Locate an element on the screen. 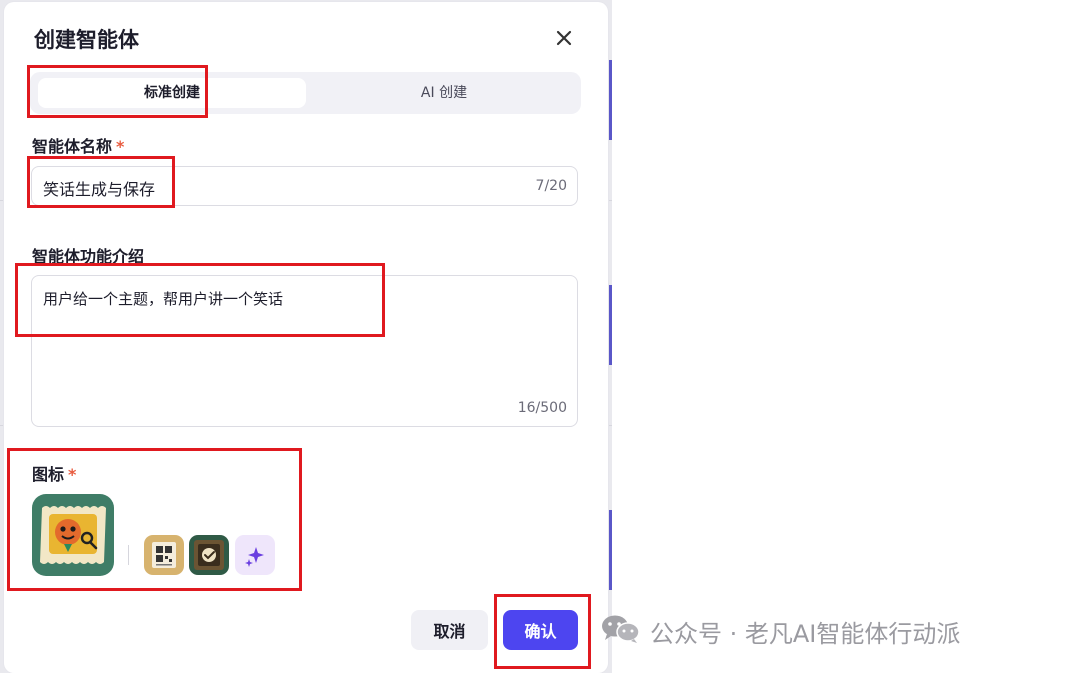  icon-field-label: 图标 * is located at coordinates (54, 473).